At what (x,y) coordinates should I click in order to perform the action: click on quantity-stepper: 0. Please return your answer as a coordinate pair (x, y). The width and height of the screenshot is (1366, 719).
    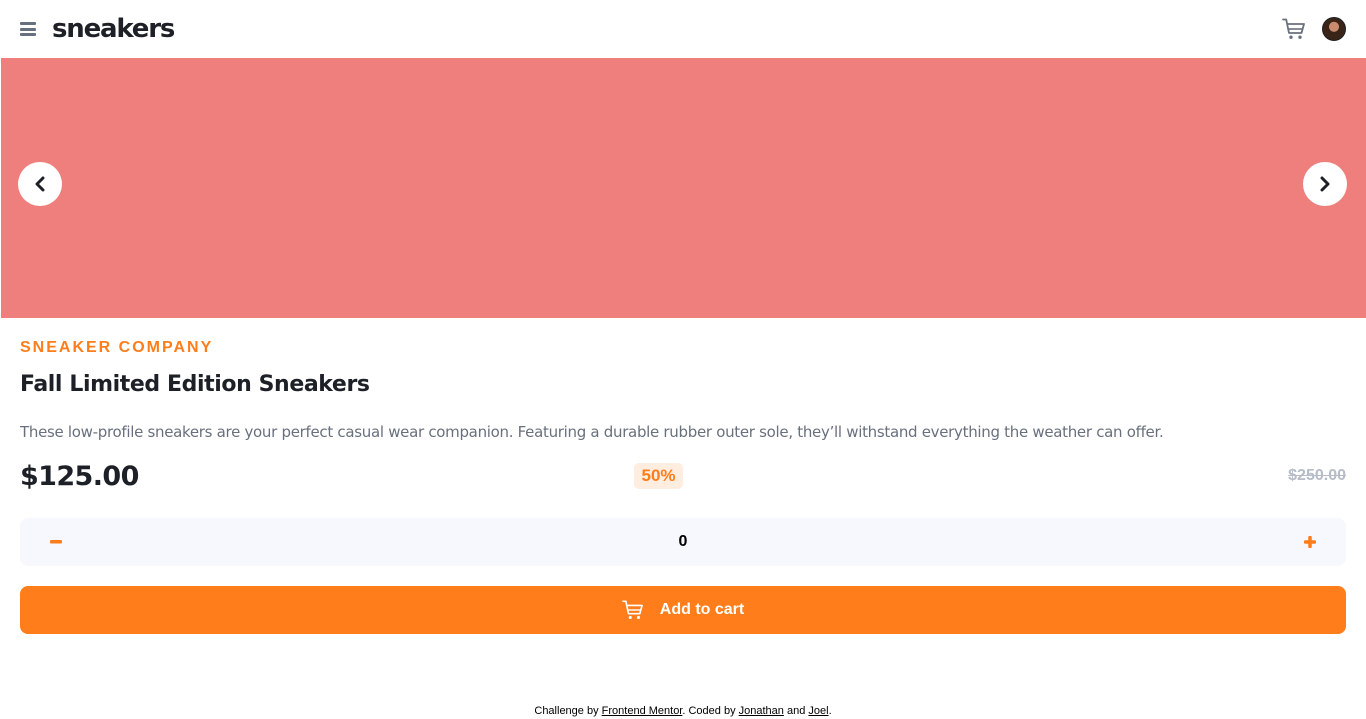
    Looking at the image, I should click on (683, 542).